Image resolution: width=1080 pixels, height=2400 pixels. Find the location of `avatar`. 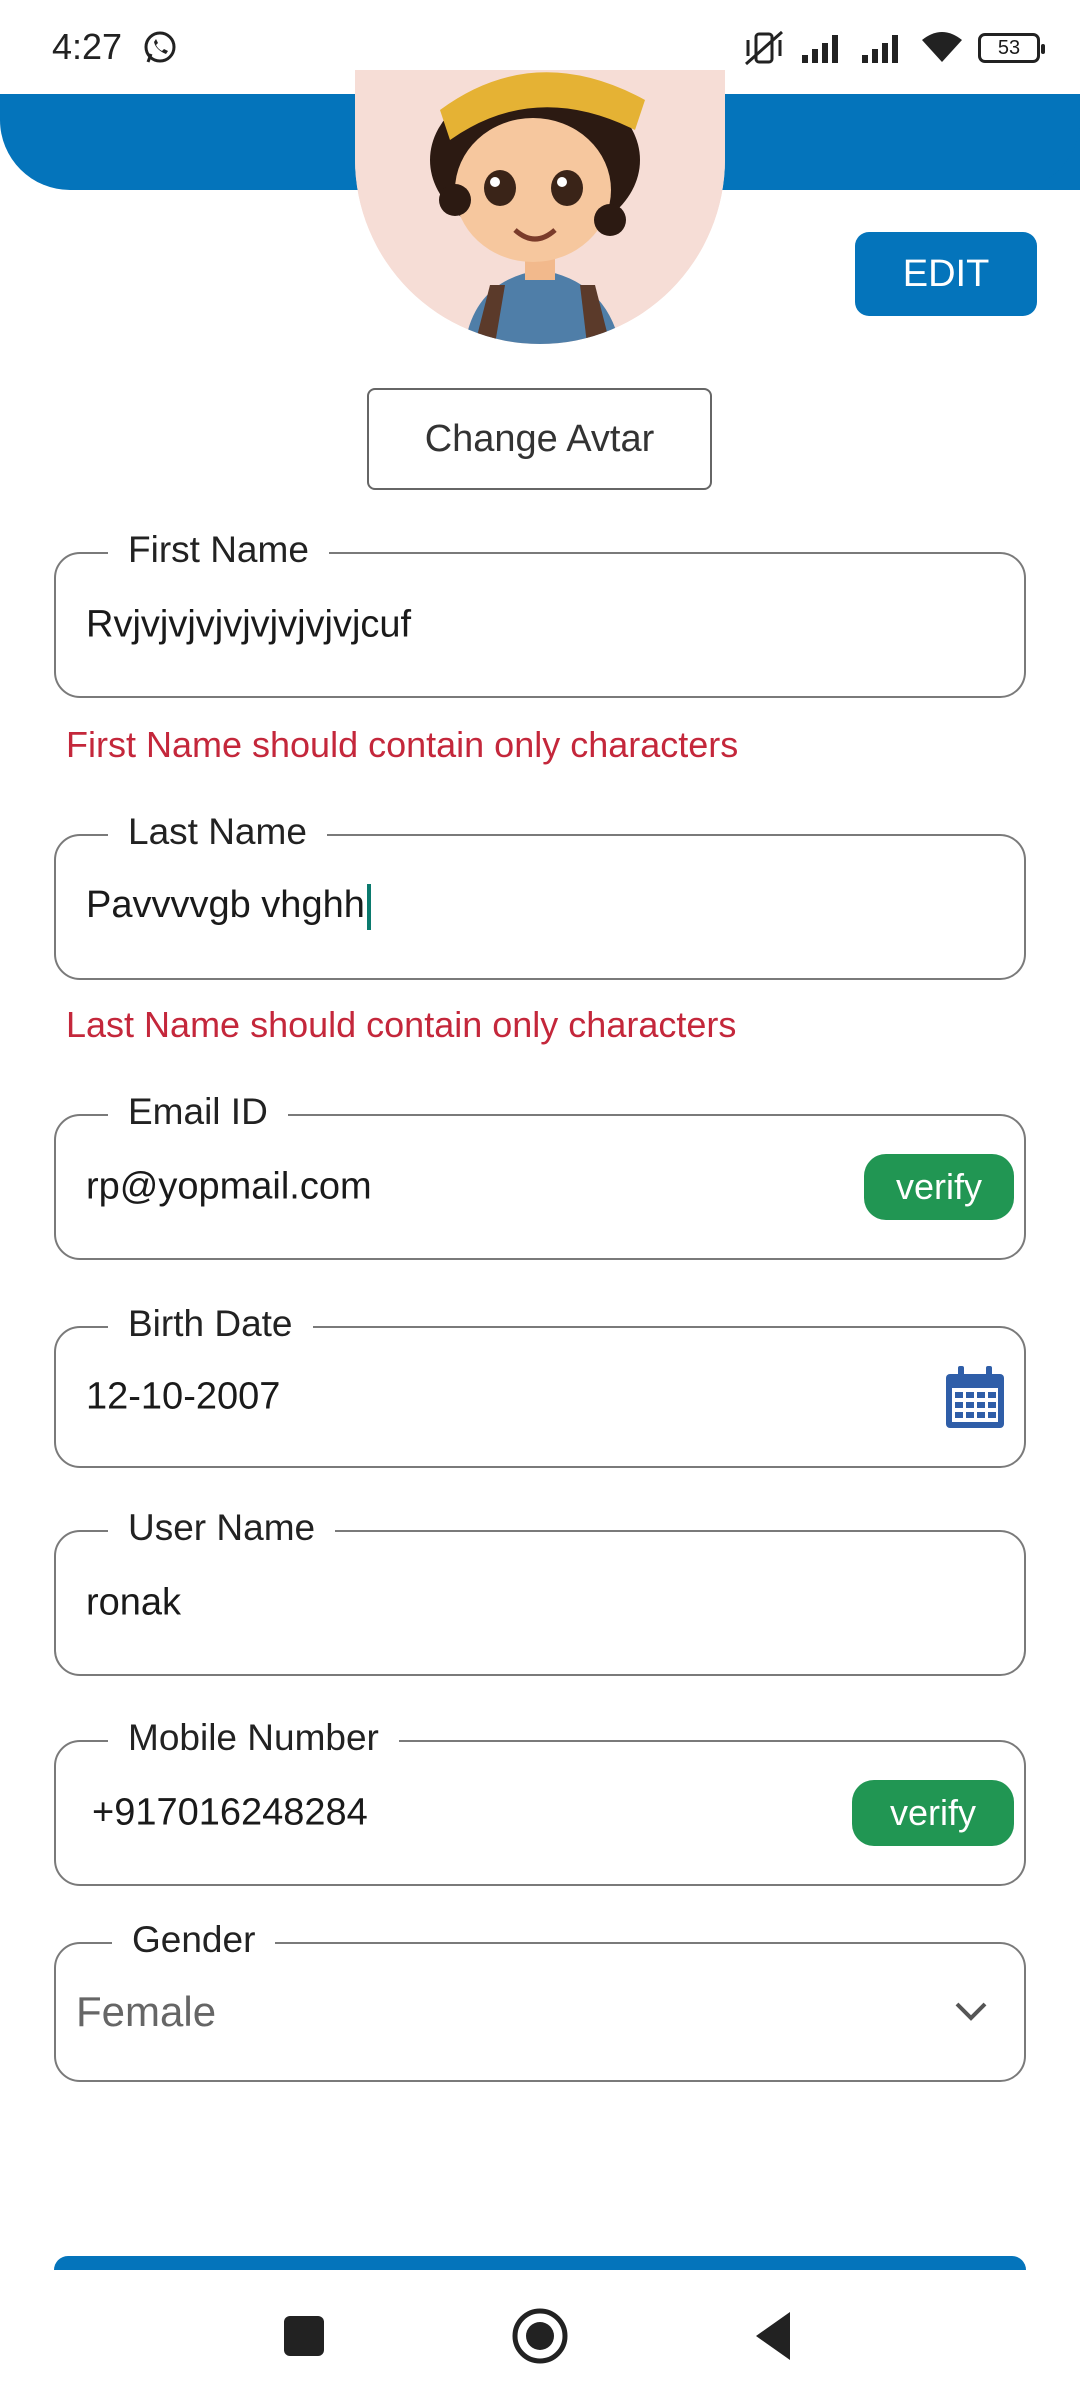

avatar is located at coordinates (540, 207).